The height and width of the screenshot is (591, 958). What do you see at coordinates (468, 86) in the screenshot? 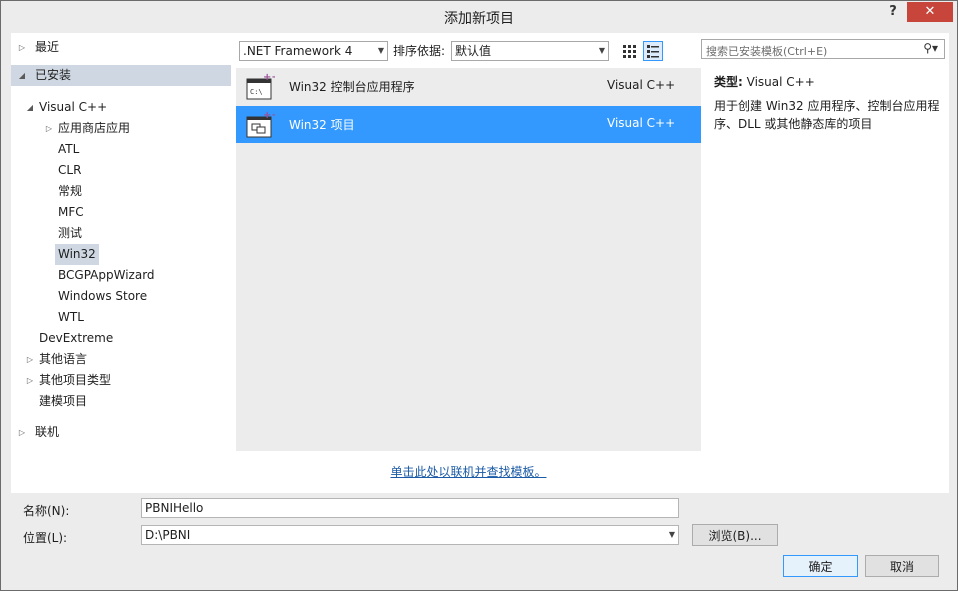
I see `template-item-console-app: C:\ ++ Win32 控制台应用程序 Visual C++` at bounding box center [468, 86].